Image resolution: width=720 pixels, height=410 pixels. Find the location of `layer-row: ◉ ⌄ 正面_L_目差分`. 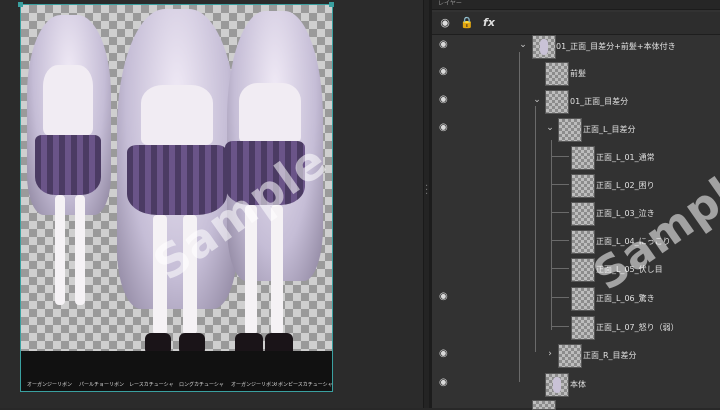

layer-row: ◉ ⌄ 正面_L_目差分 is located at coordinates (576, 129).